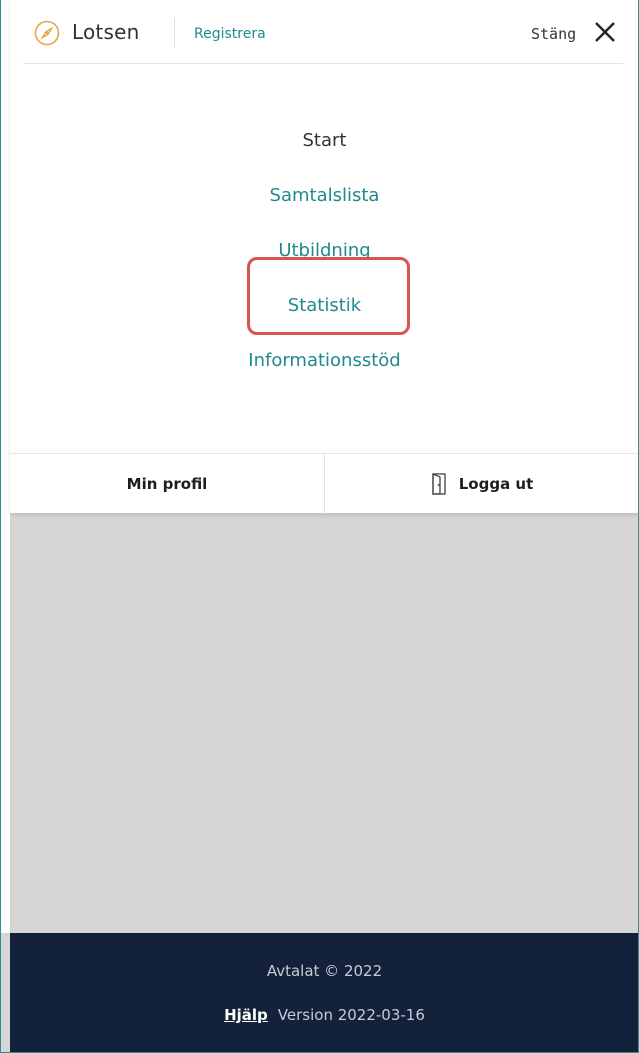  Describe the element at coordinates (605, 32) in the screenshot. I see `close-icon` at that location.